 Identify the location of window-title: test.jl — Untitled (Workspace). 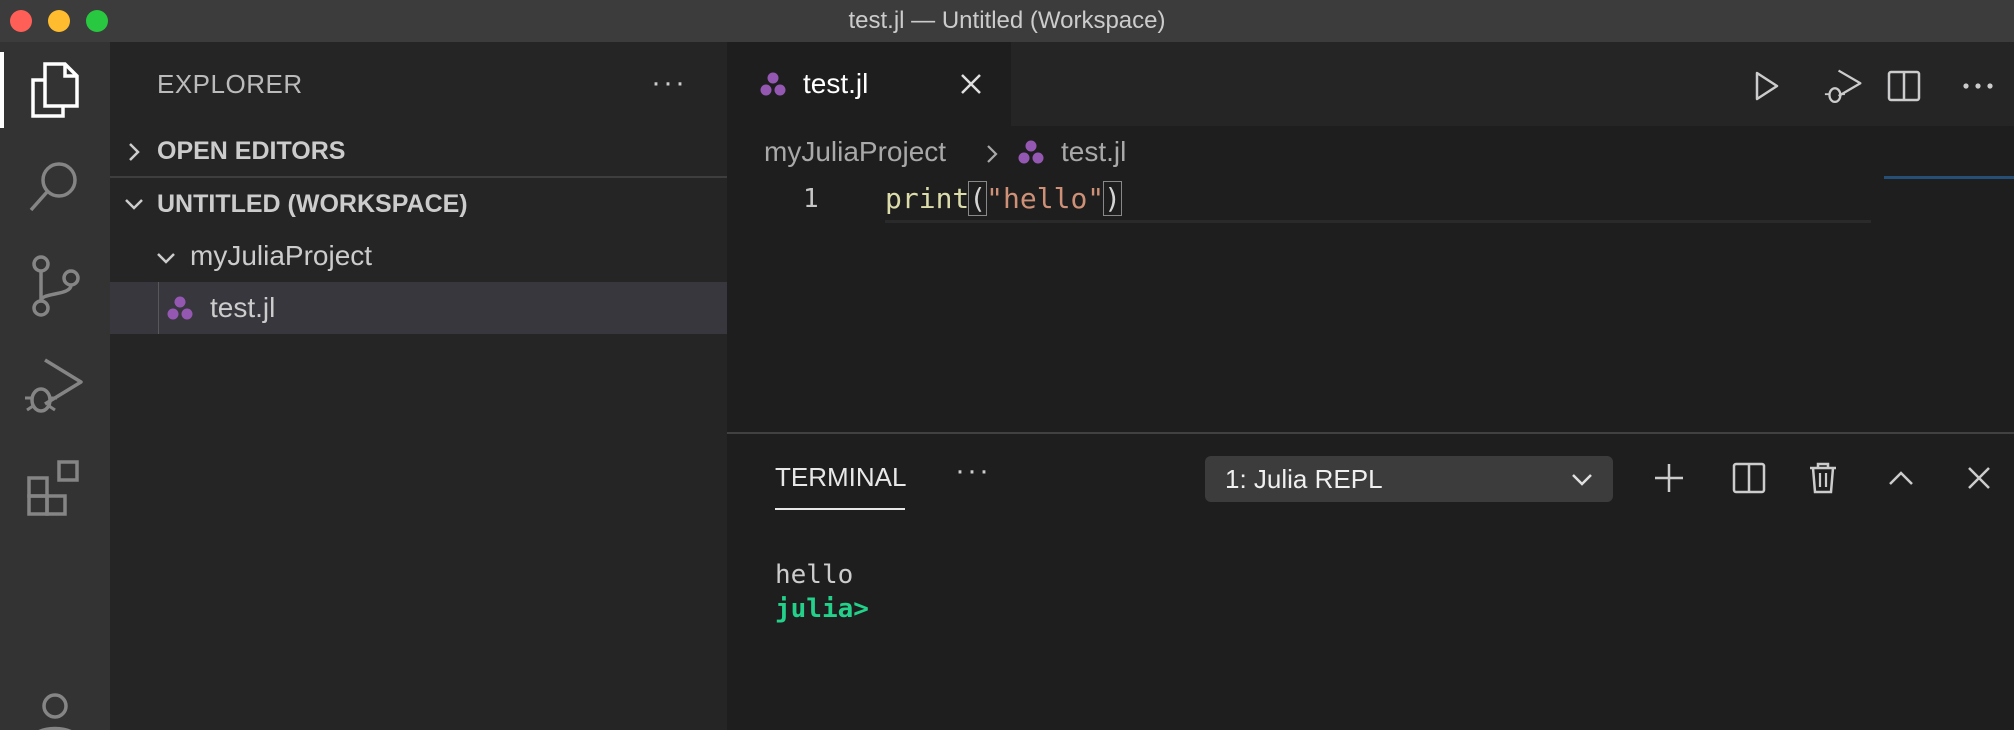
(1007, 20).